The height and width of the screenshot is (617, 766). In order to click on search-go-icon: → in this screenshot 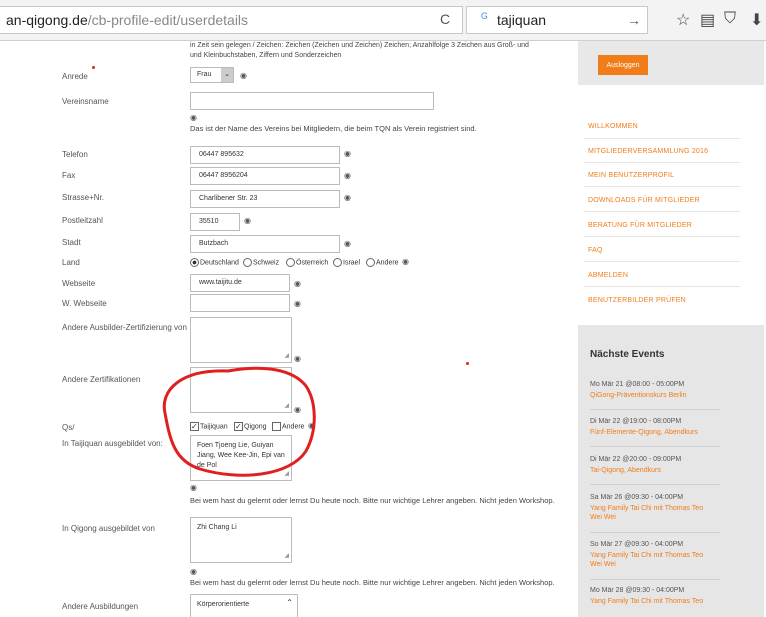, I will do `click(634, 20)`.